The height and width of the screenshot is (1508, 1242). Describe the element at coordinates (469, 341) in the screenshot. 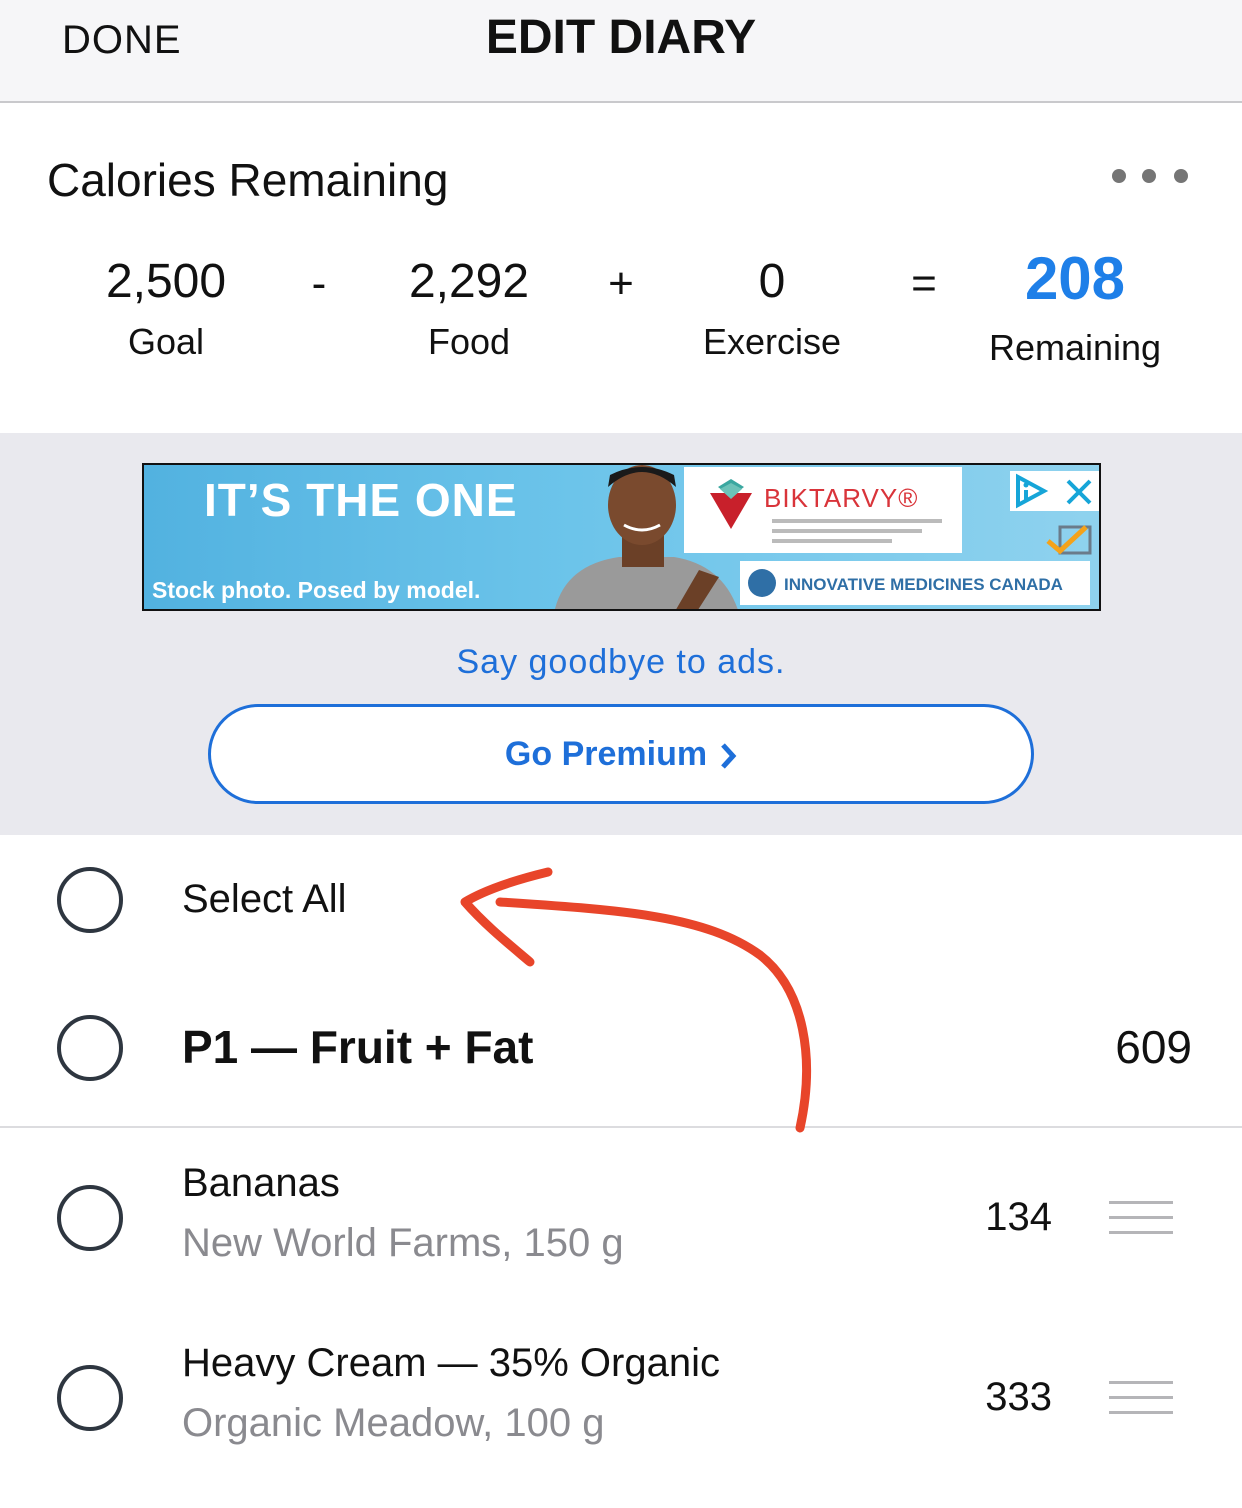

I see `food-label: Food` at that location.